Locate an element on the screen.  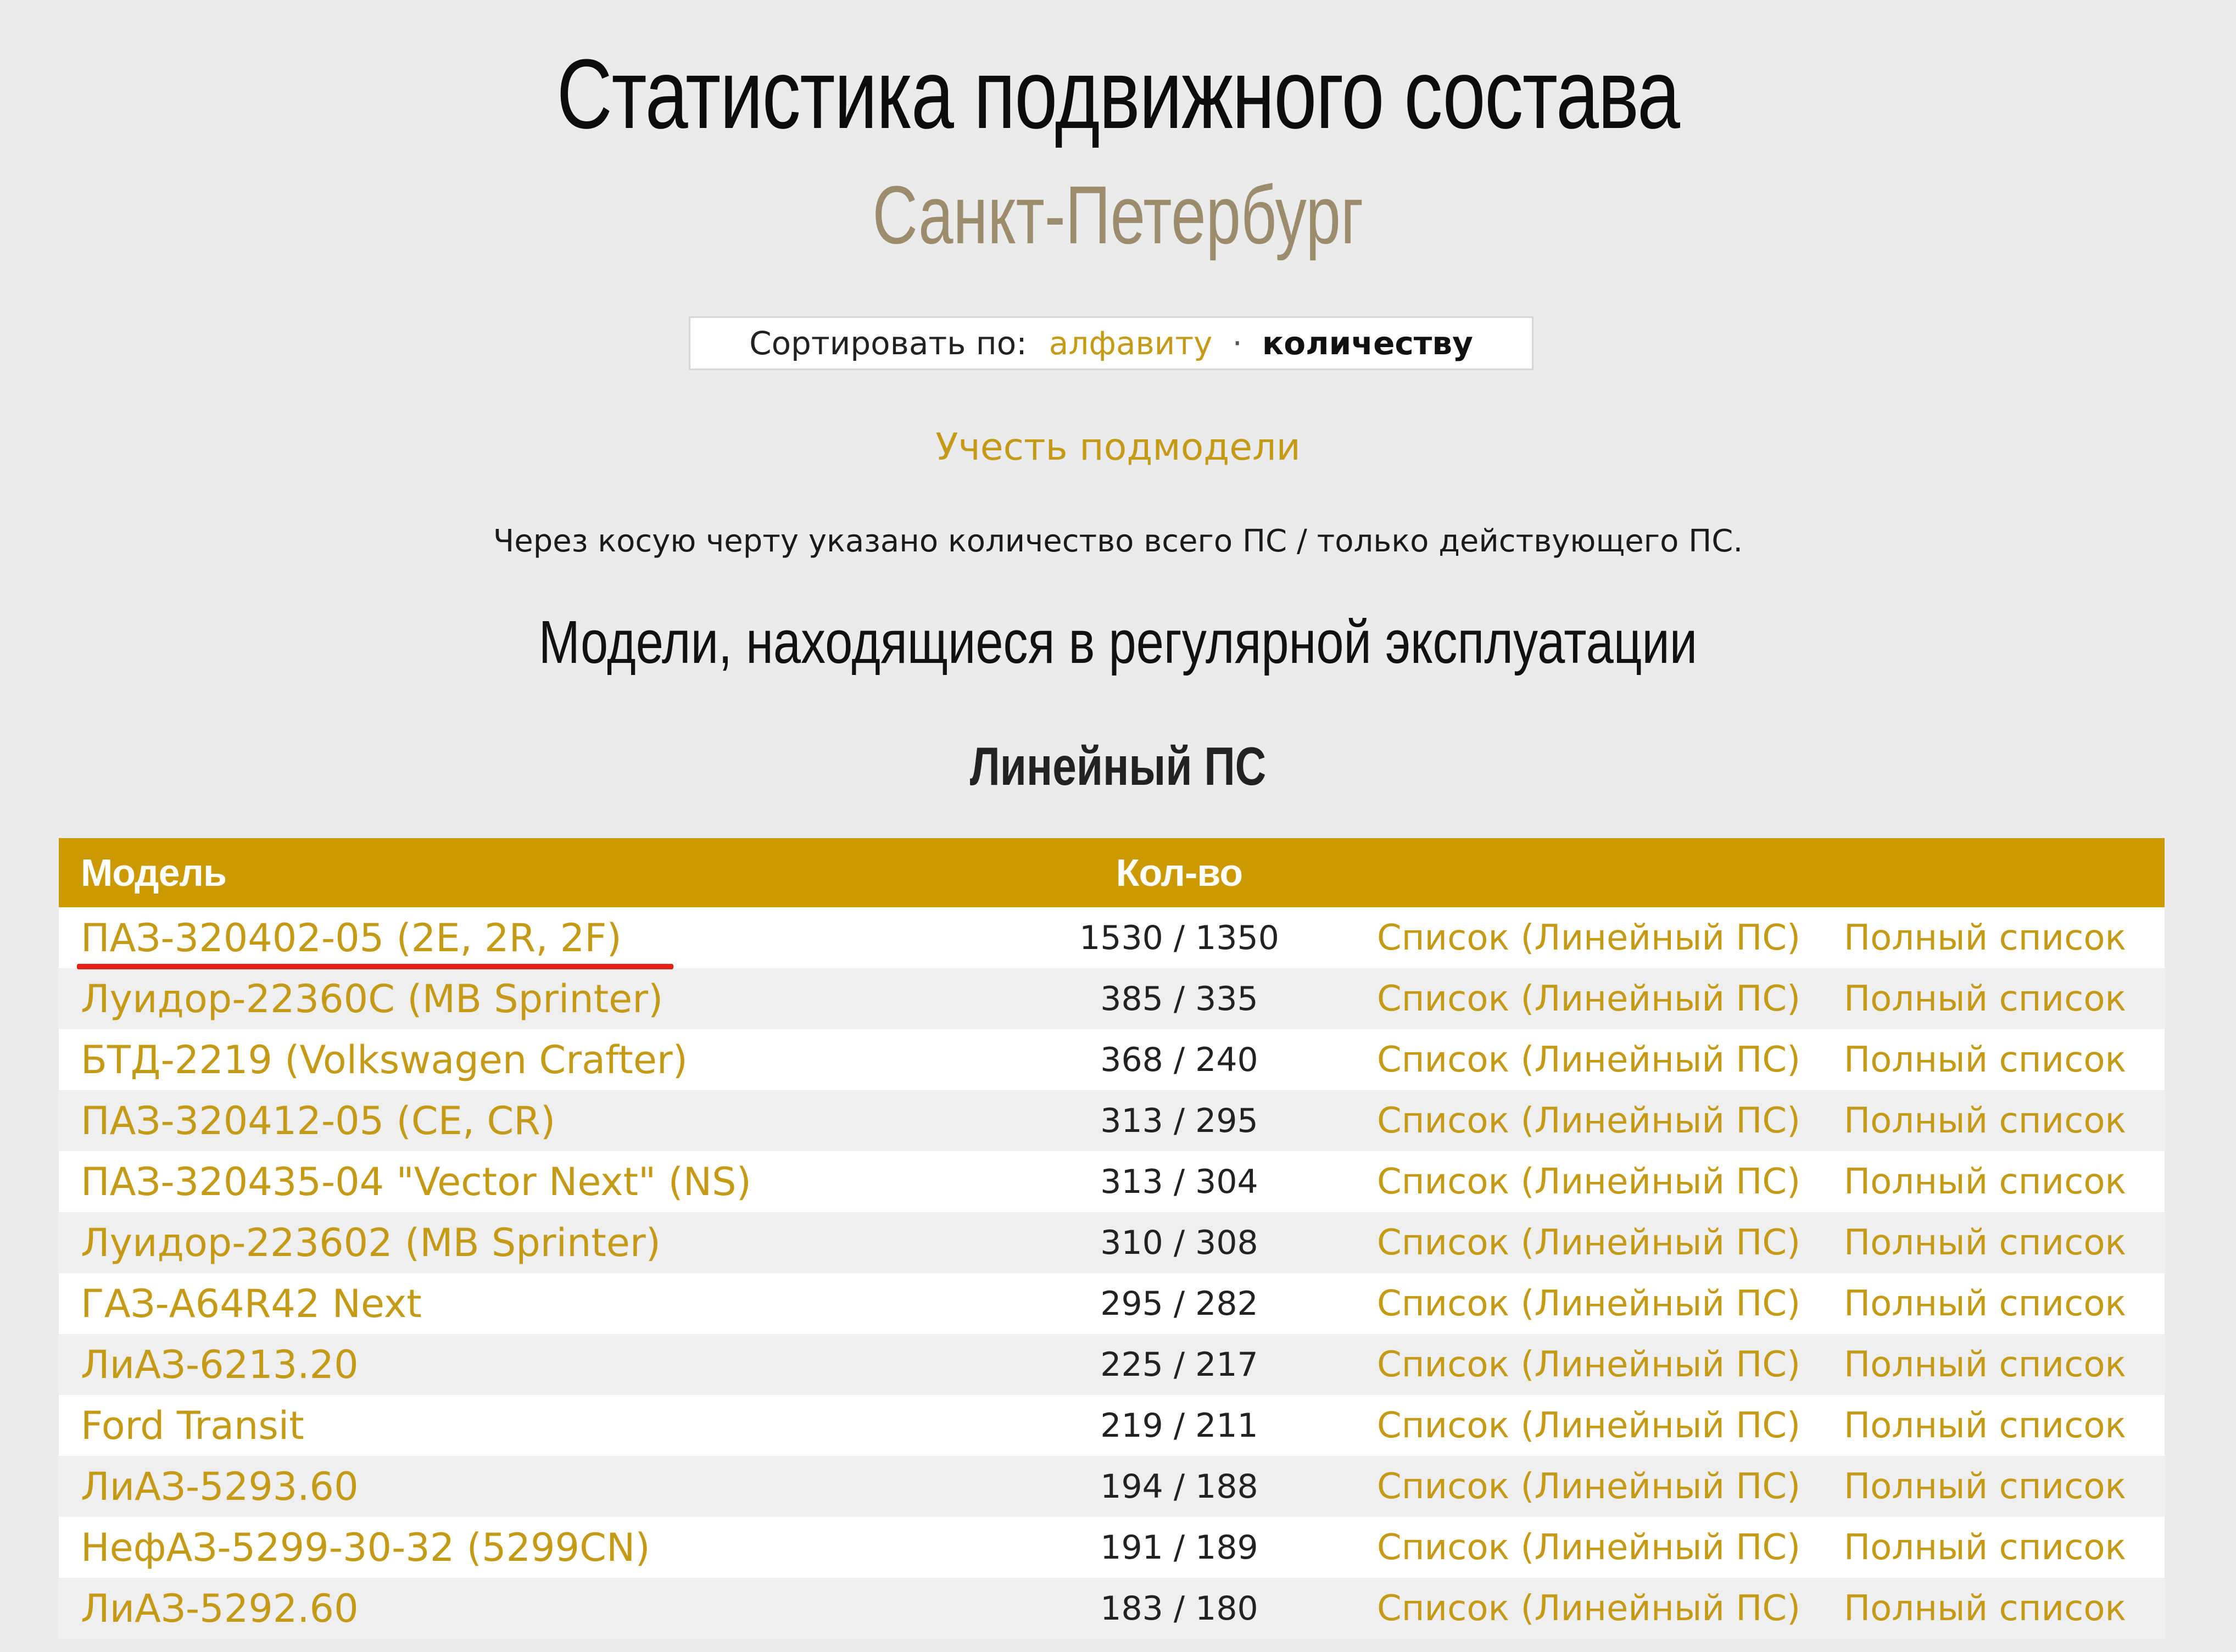
model-link: ЛиАЗ-5292.60 is located at coordinates (520, 1608).